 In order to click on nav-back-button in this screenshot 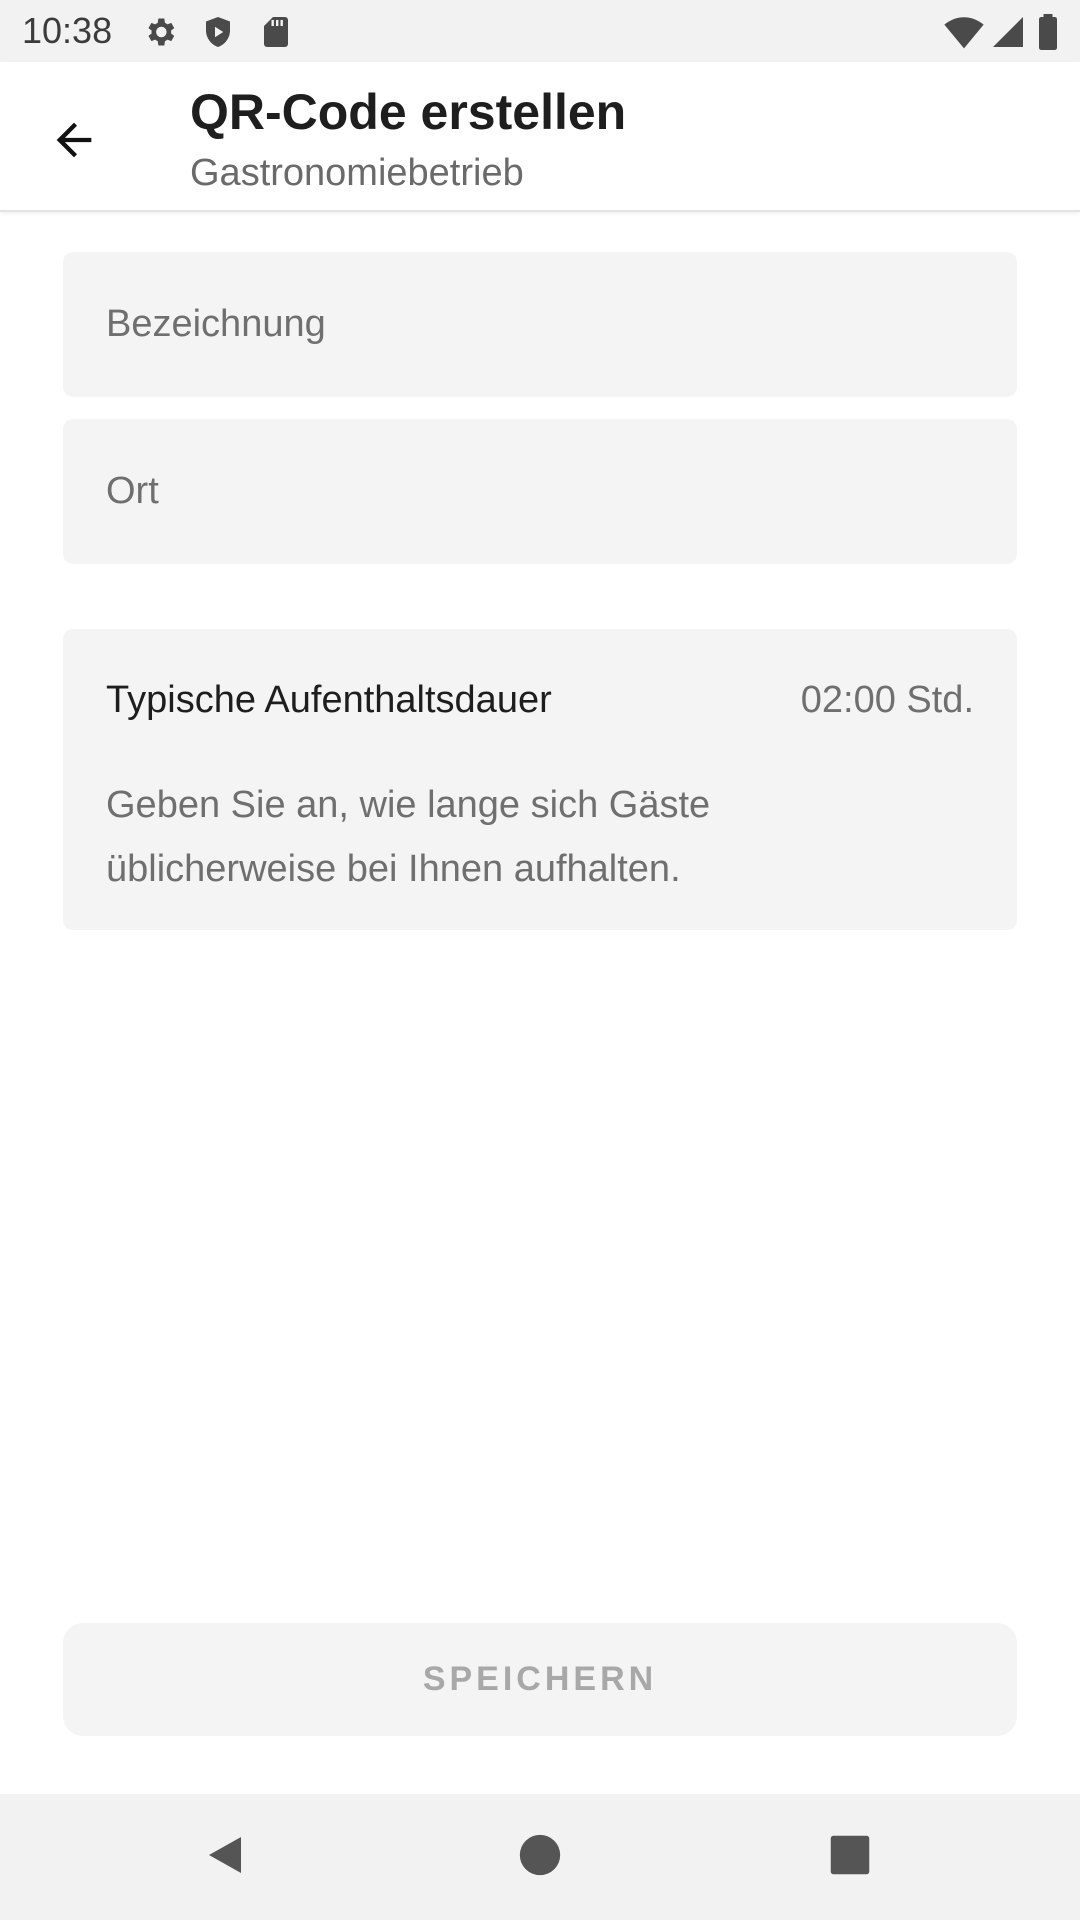, I will do `click(227, 1857)`.